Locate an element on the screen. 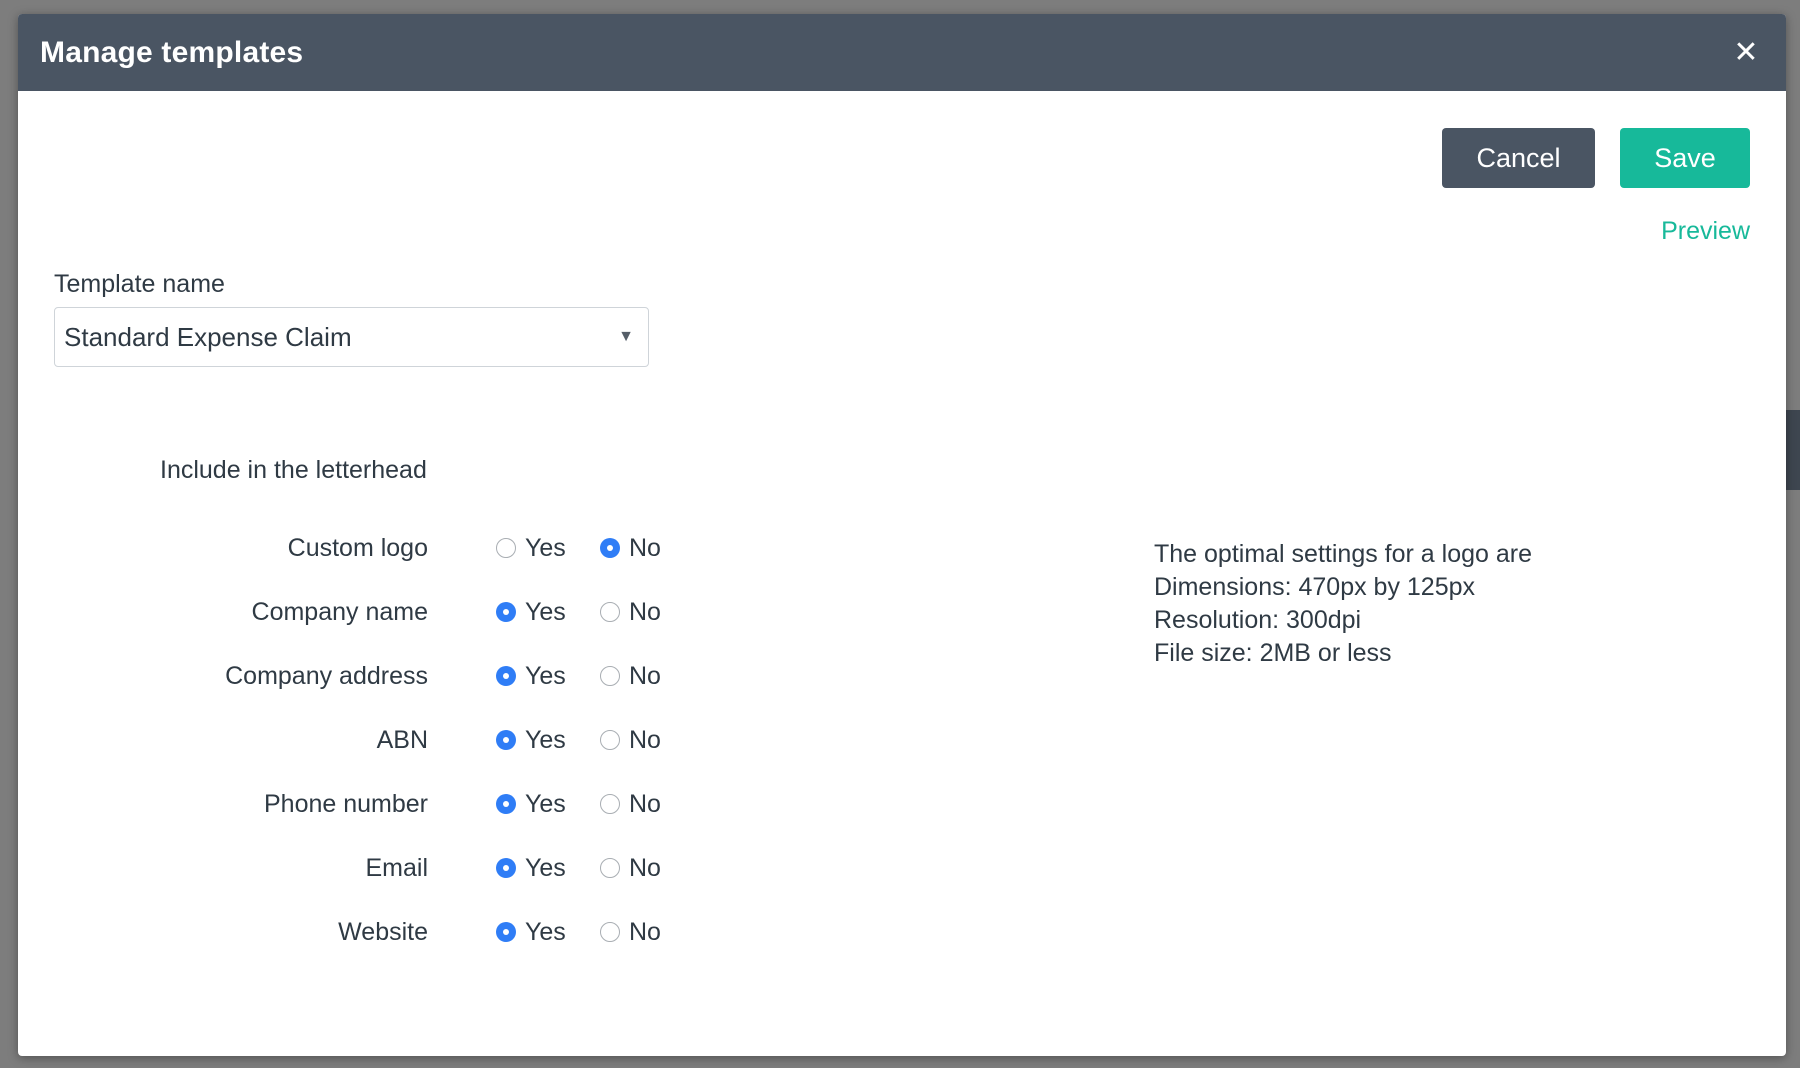 This screenshot has height=1068, width=1800. modal-header: Manage templates ✕ is located at coordinates (902, 52).